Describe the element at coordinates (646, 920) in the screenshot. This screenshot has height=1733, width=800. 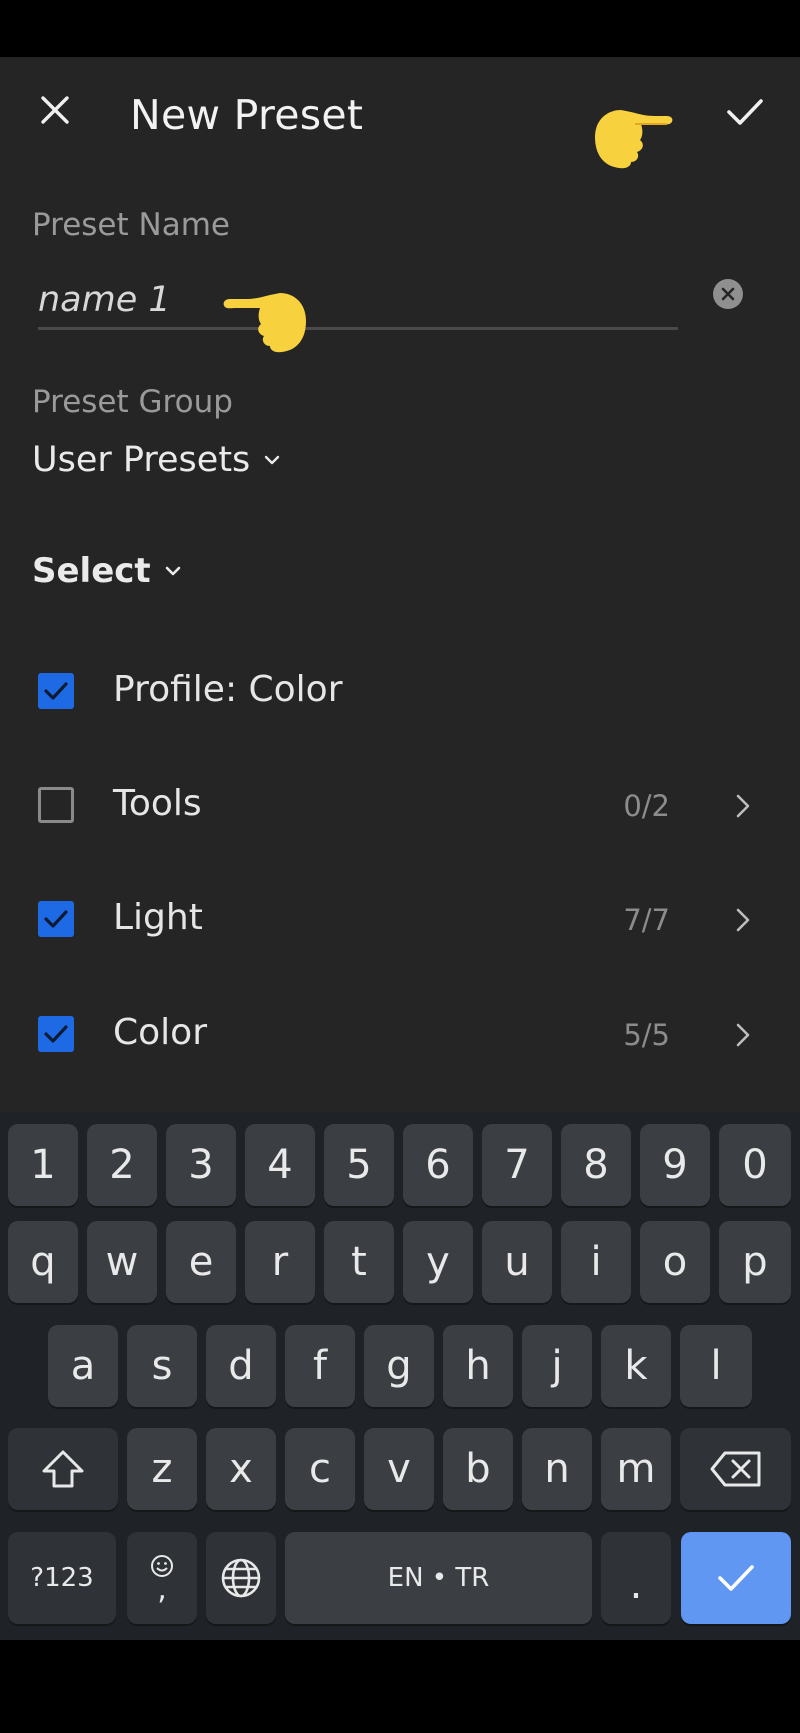
I see `setting-count: 7/7` at that location.